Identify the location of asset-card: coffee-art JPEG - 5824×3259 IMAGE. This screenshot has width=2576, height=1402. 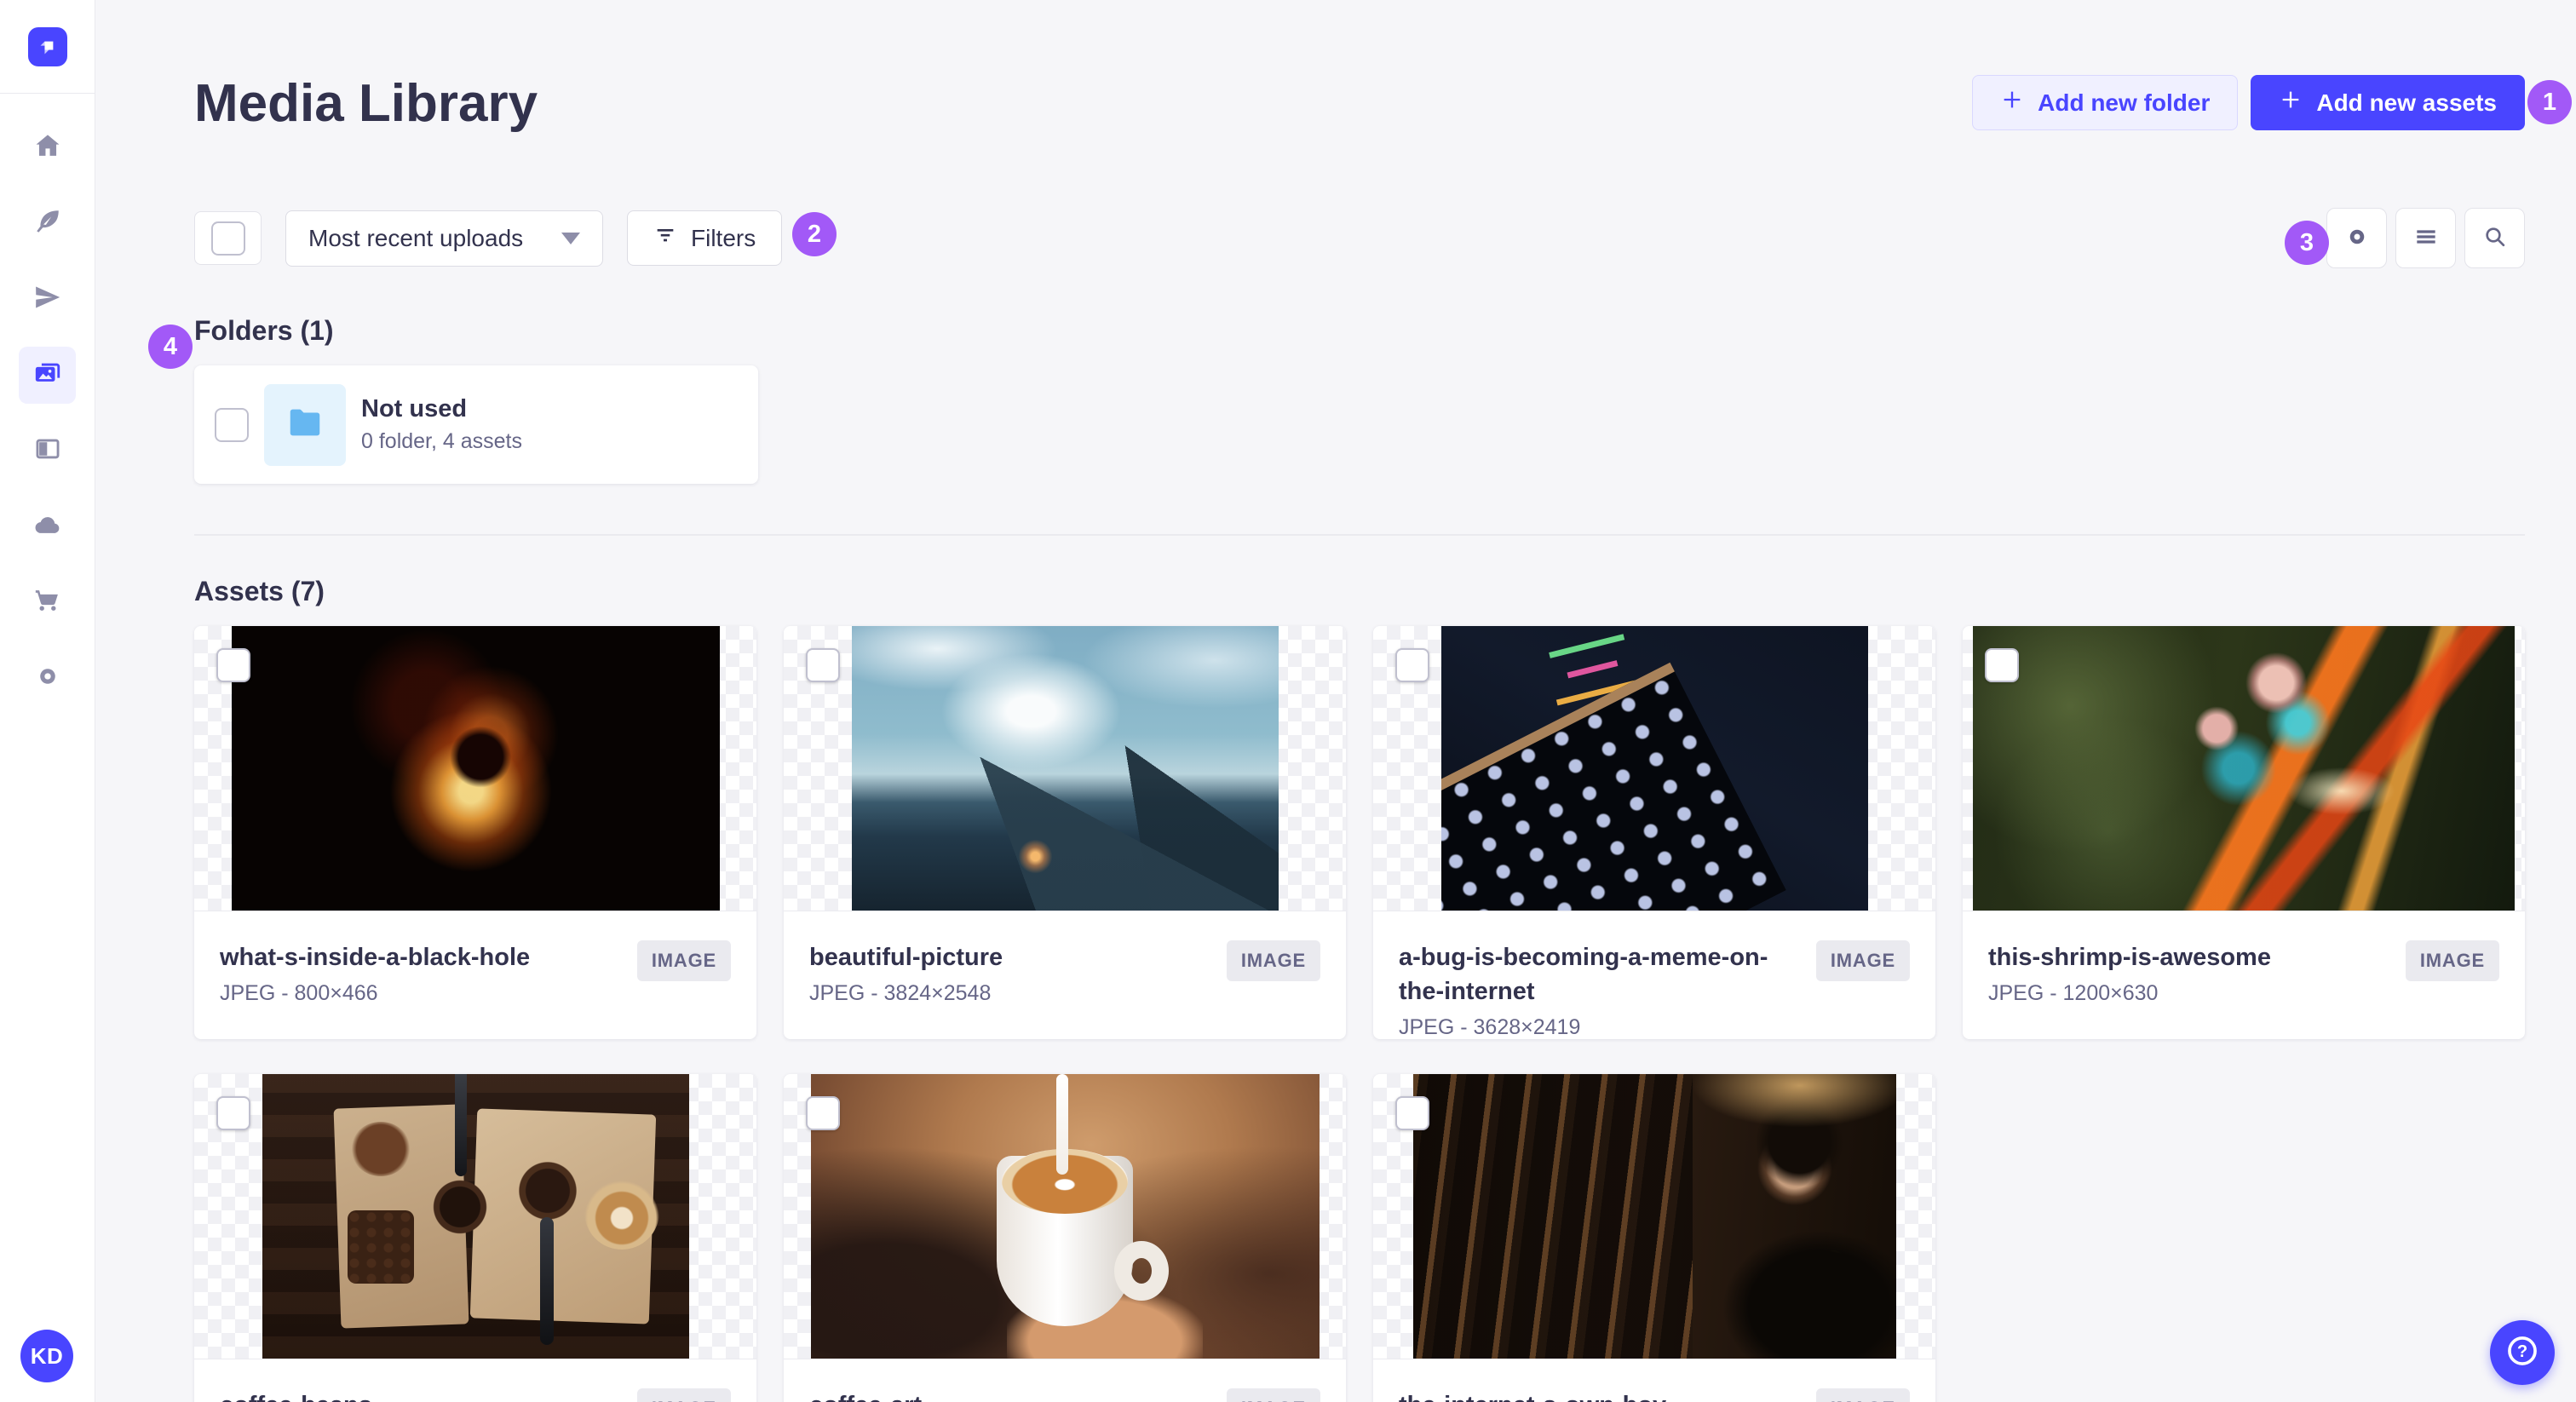
(1065, 1238).